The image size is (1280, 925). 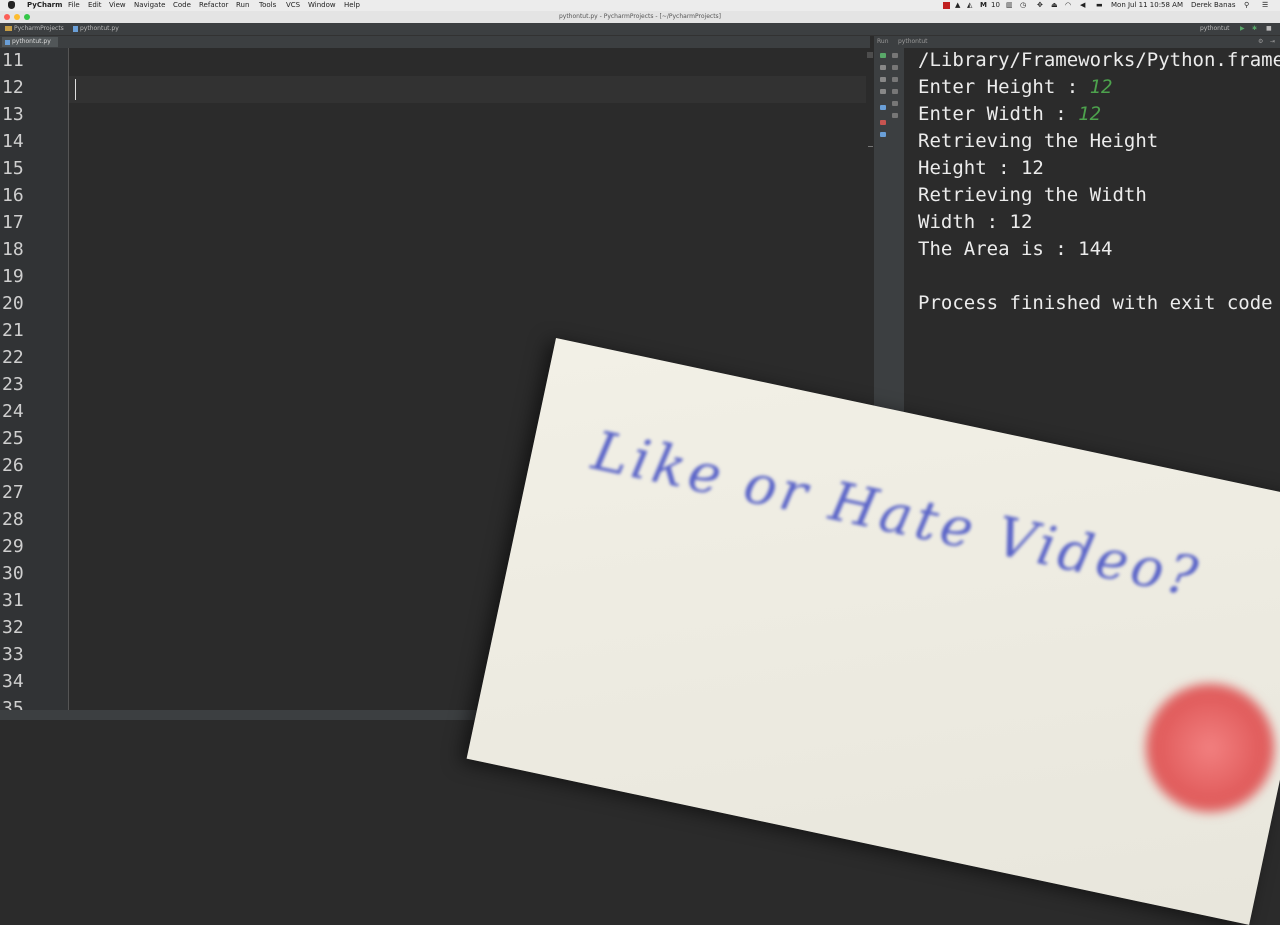 What do you see at coordinates (149, 5) in the screenshot?
I see `menu-navigate: Navigate` at bounding box center [149, 5].